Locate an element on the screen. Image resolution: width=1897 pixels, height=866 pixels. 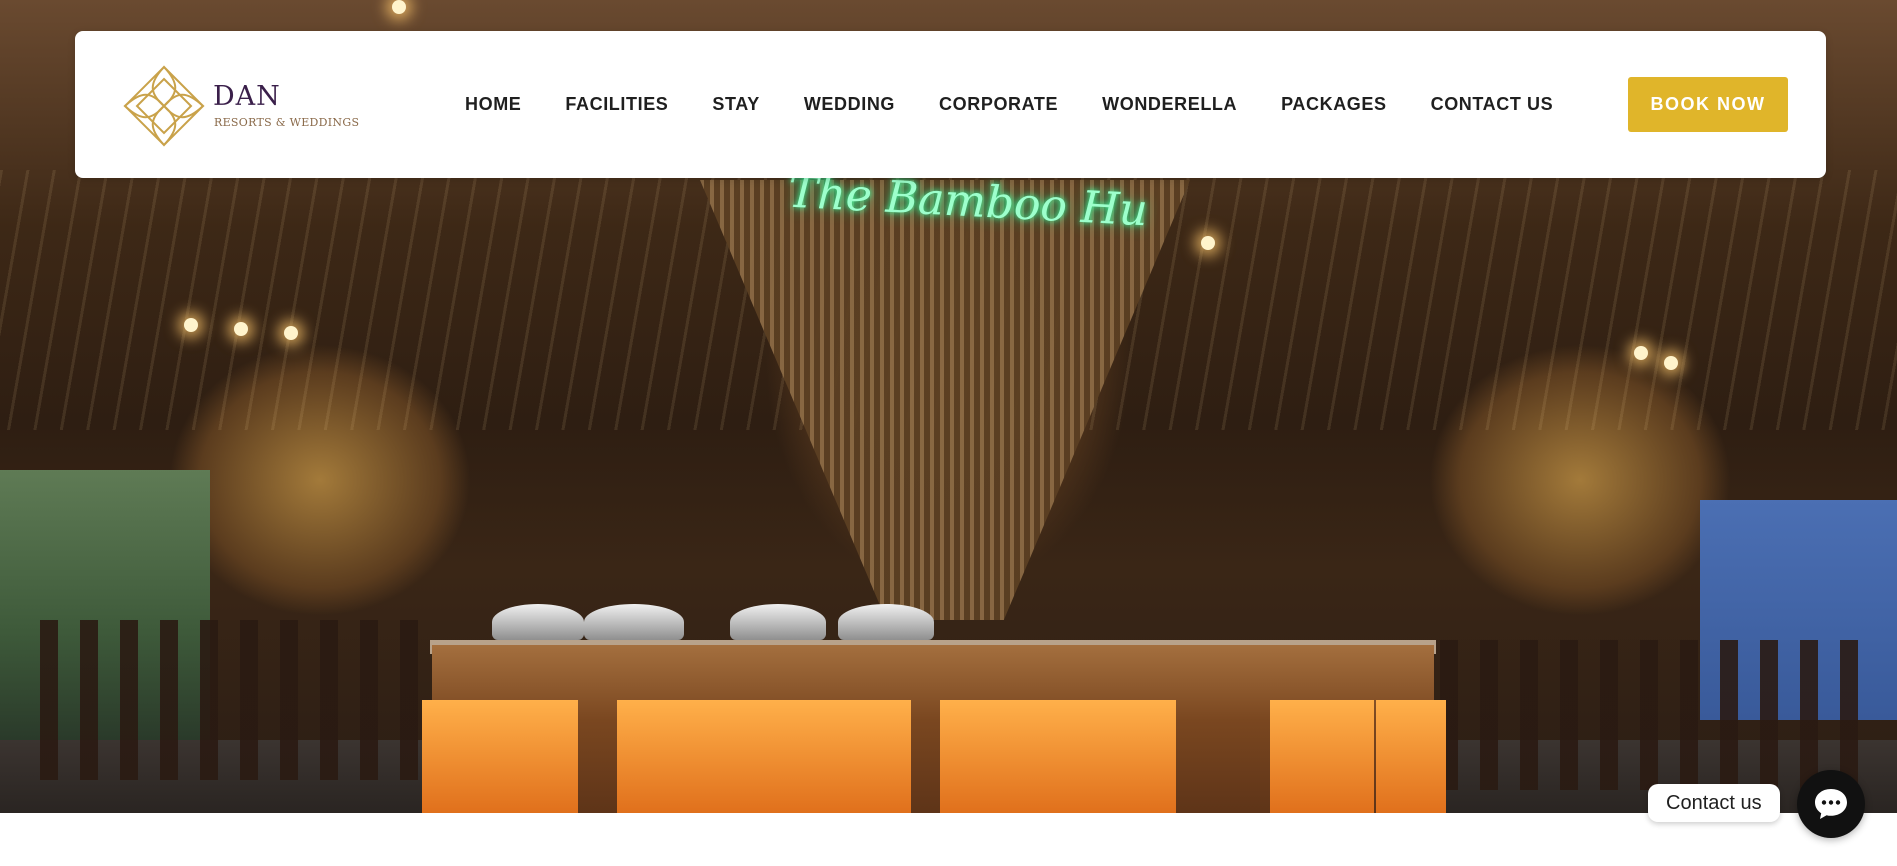
dining-chairs-right is located at coordinates (1660, 715).